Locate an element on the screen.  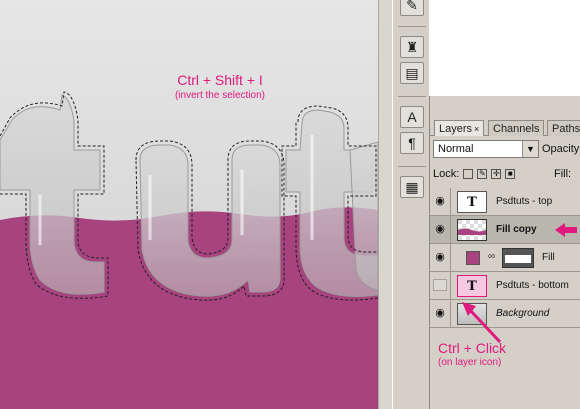
layer-row-selected: ◉ Fill copy is located at coordinates (505, 230).